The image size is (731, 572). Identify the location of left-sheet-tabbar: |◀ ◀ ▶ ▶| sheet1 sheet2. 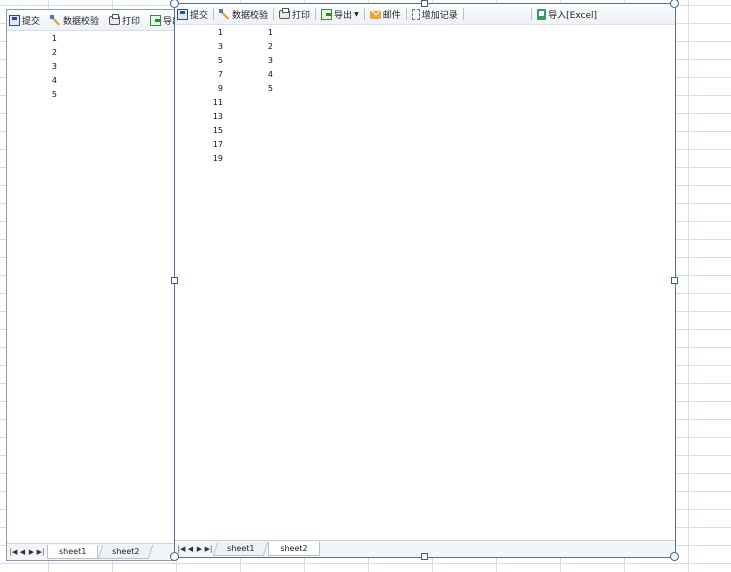
(91, 551).